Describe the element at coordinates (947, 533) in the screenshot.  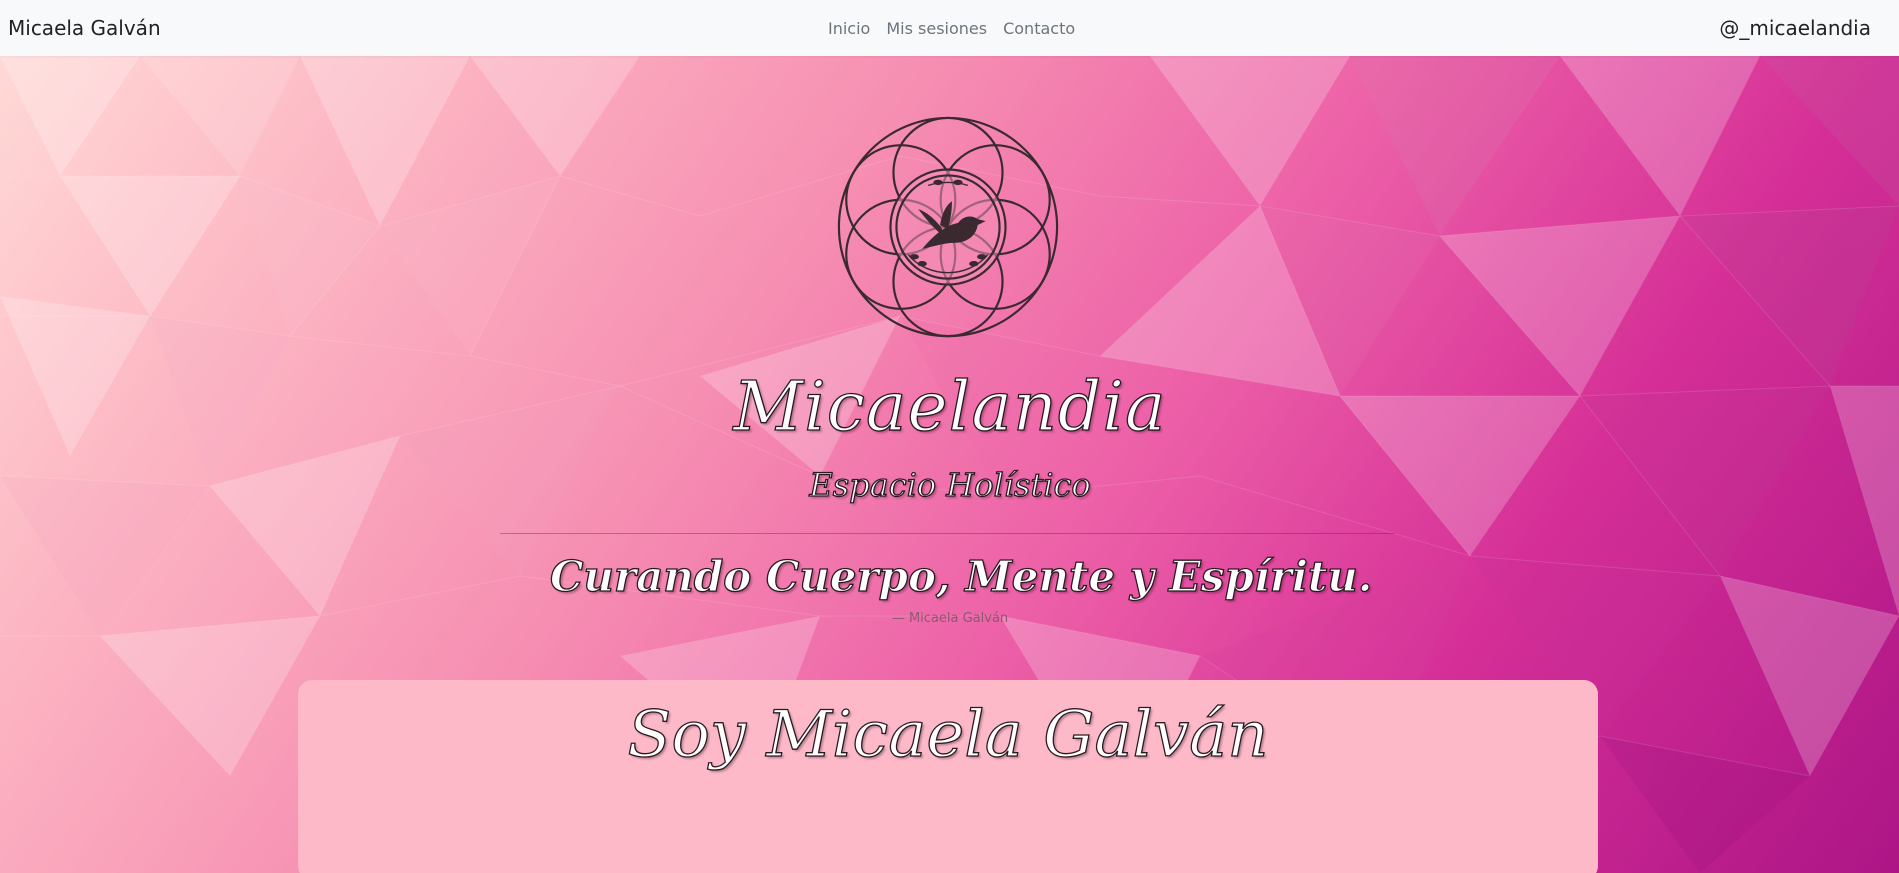
I see `hero-divider` at that location.